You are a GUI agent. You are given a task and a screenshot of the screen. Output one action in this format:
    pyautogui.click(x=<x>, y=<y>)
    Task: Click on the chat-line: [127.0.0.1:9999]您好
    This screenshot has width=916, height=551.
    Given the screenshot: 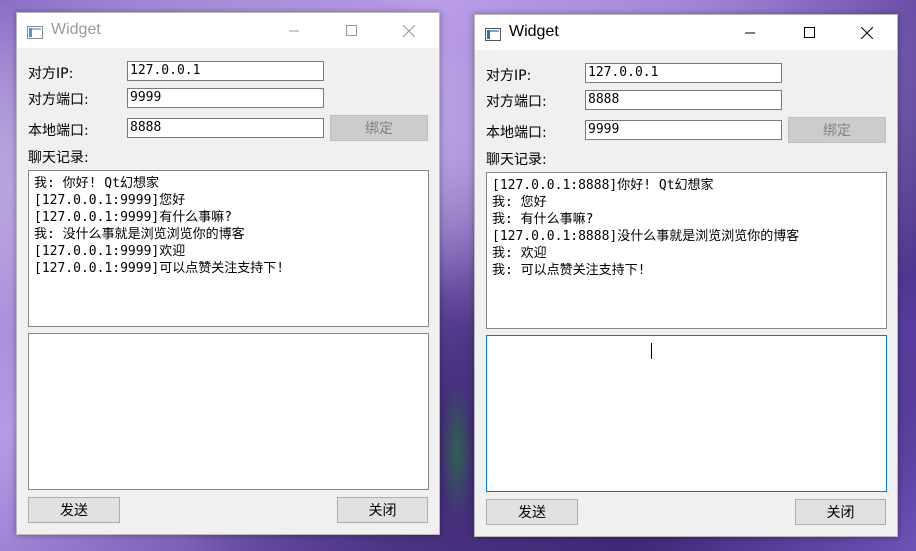 What is the action you would take?
    pyautogui.click(x=110, y=200)
    